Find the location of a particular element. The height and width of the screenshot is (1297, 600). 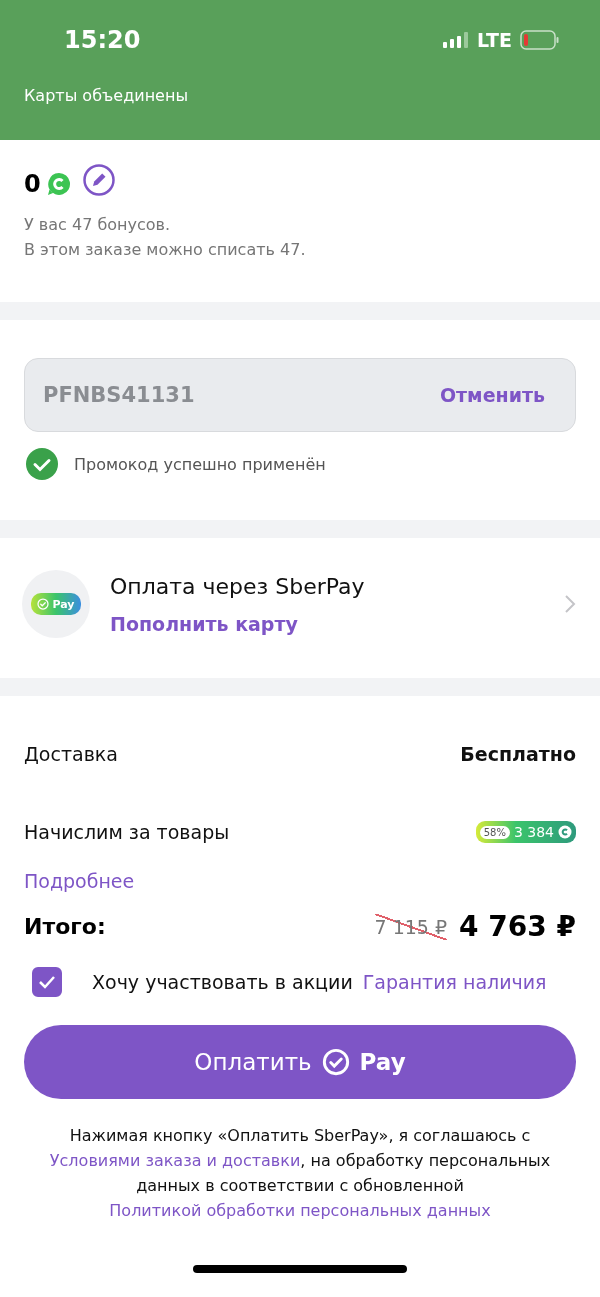

summary-value: Бесплатно is located at coordinates (518, 754).